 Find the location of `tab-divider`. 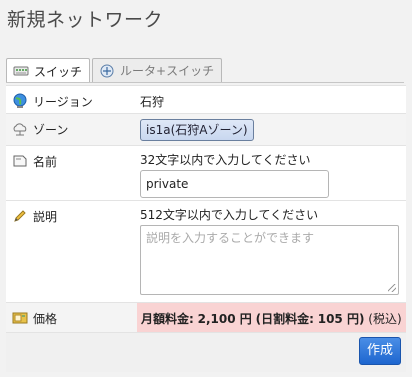

tab-divider is located at coordinates (205, 82).